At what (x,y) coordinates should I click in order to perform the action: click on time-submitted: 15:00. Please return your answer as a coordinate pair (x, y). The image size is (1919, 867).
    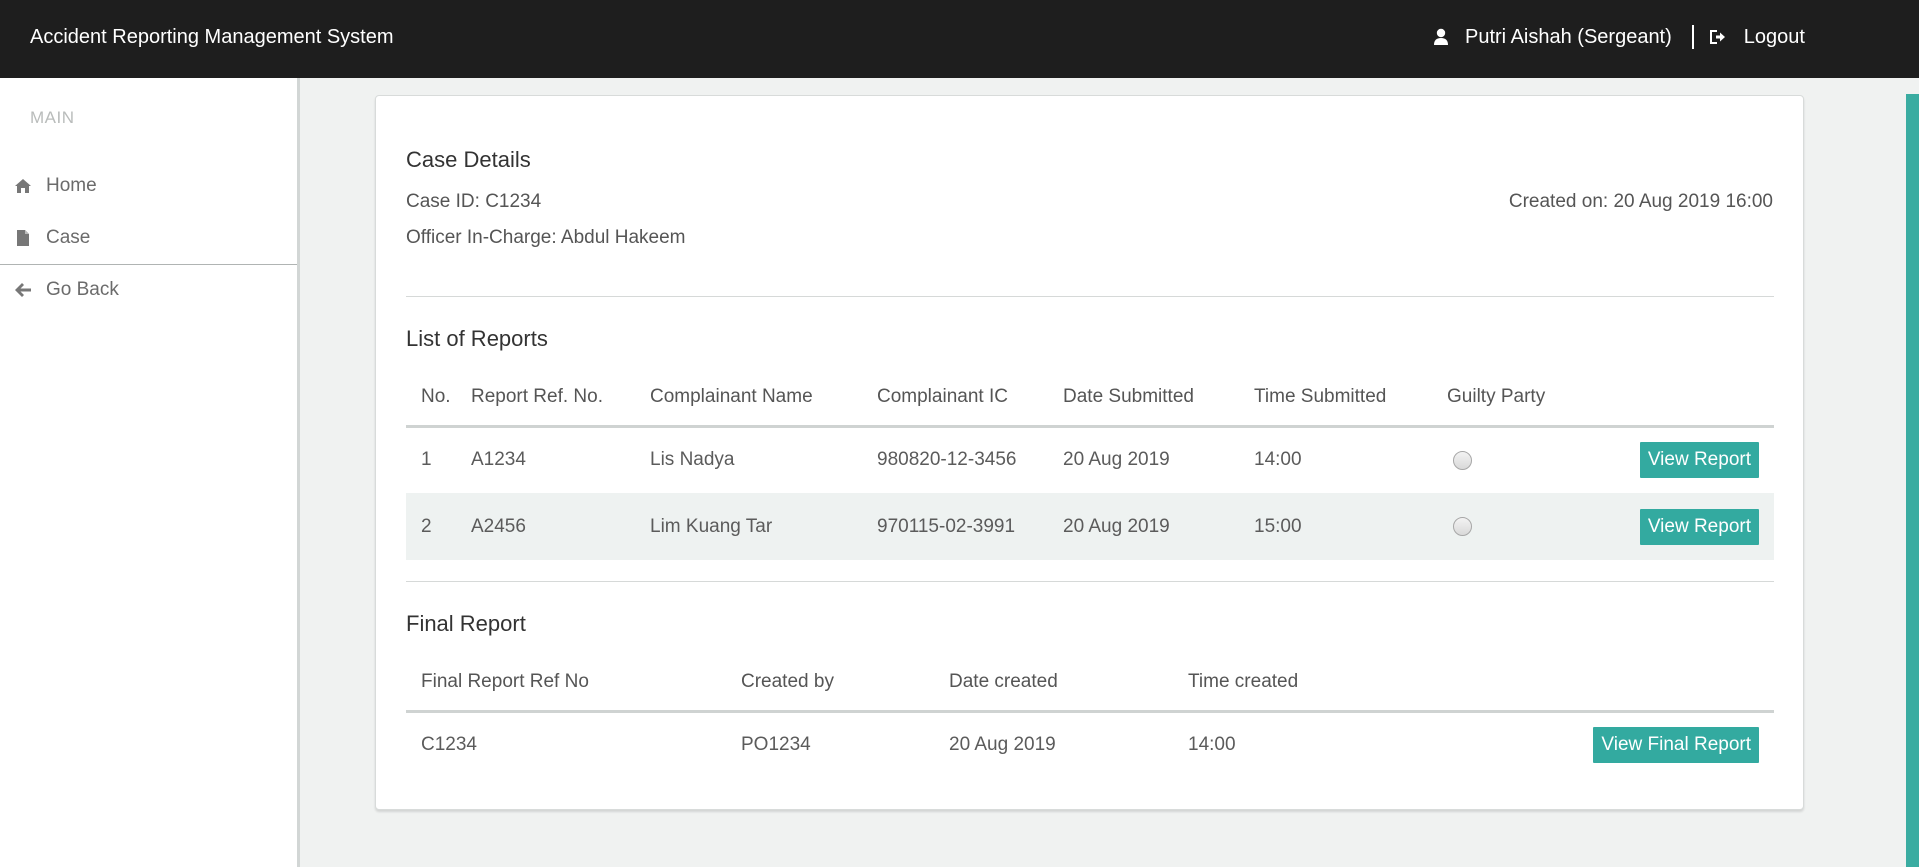
    Looking at the image, I should click on (1350, 526).